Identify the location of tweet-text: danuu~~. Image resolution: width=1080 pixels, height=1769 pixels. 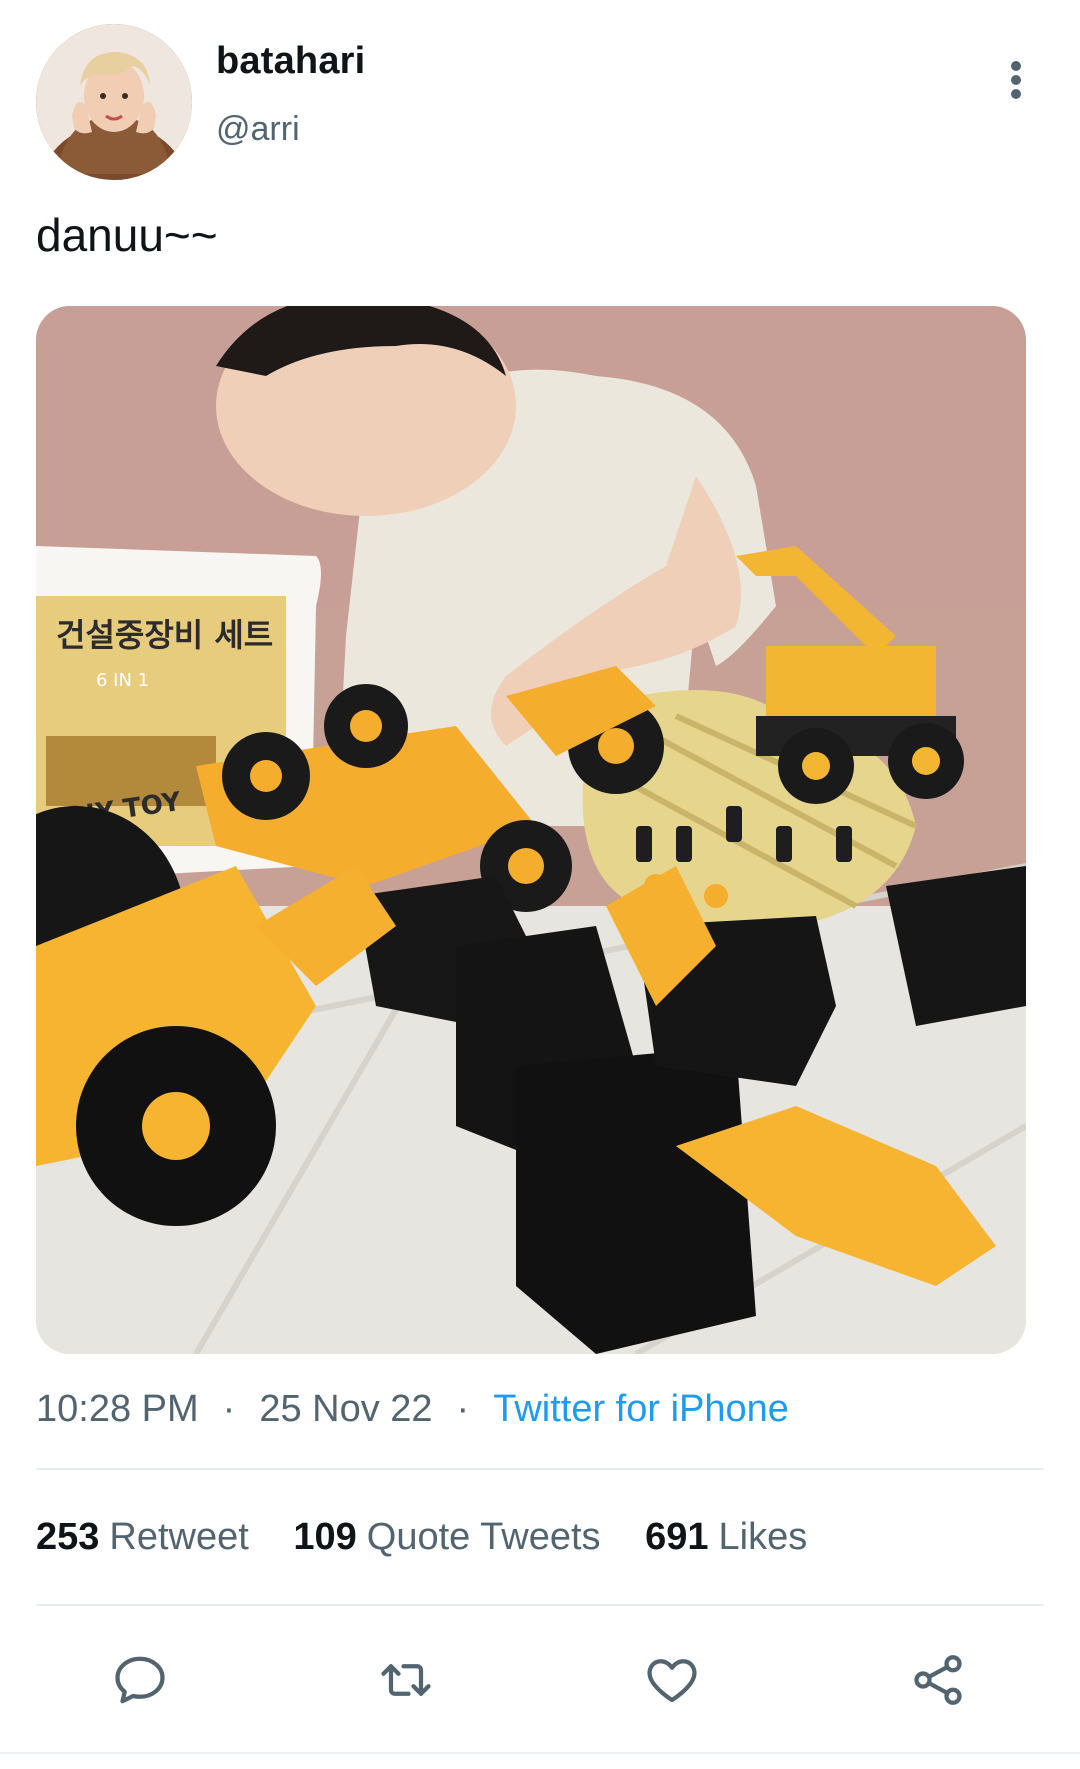
(127, 235).